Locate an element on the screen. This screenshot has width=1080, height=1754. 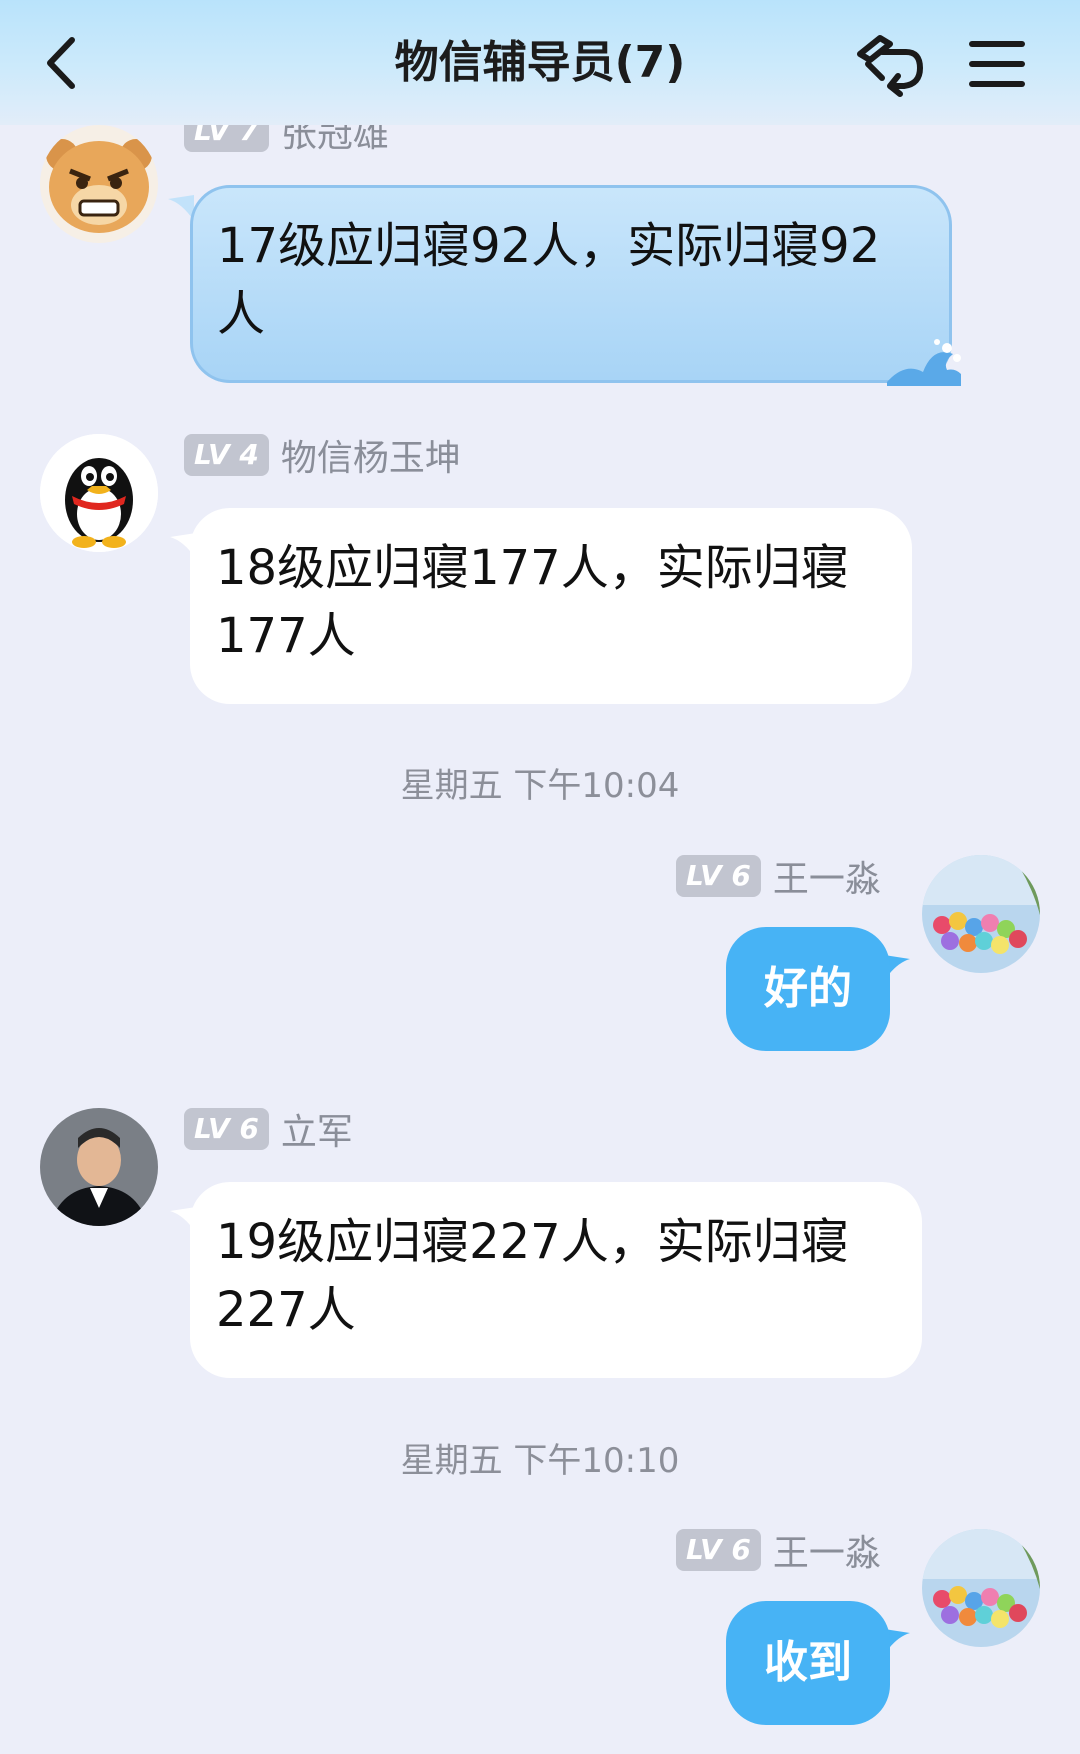
wave-decoration-icon is located at coordinates (924, 362).